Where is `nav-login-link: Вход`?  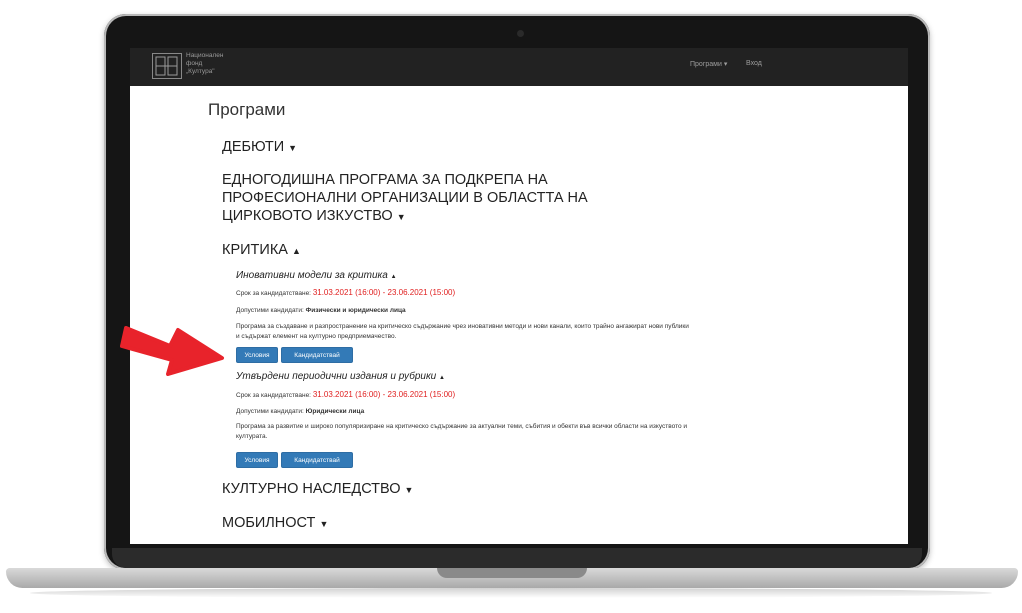 nav-login-link: Вход is located at coordinates (754, 63).